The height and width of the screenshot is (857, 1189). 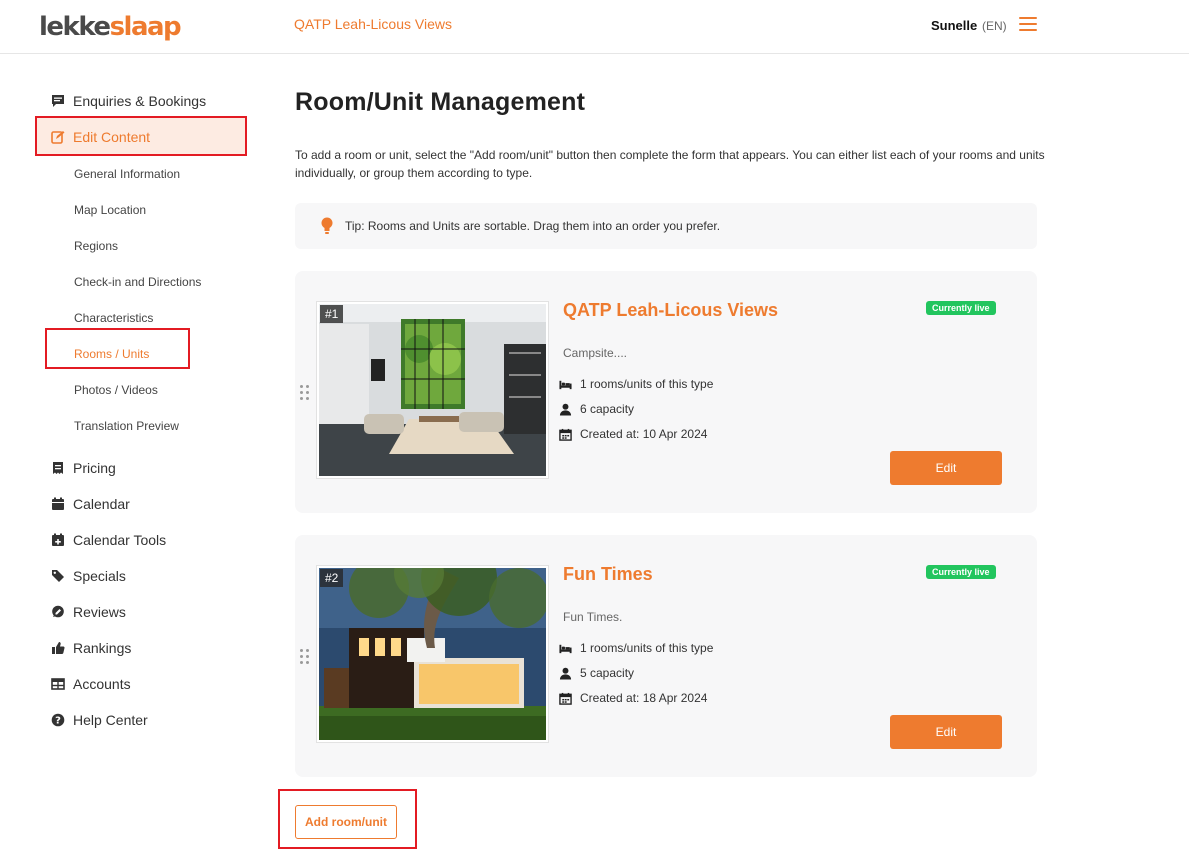 What do you see at coordinates (88, 576) in the screenshot?
I see `sidebar-item-specials: Specials` at bounding box center [88, 576].